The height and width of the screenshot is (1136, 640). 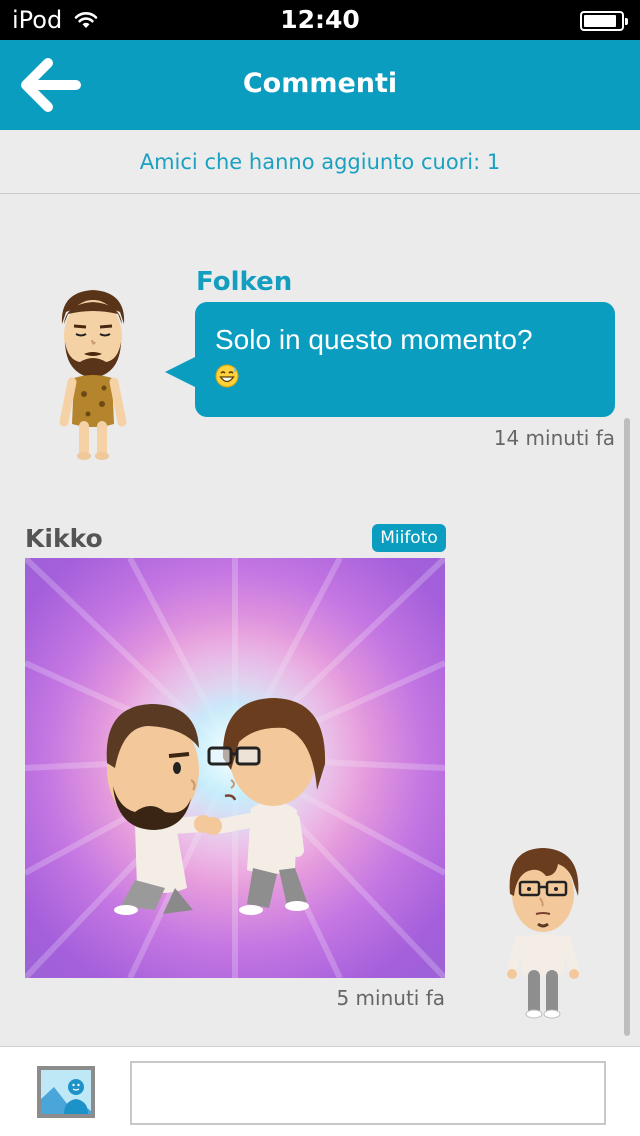 I want to click on comment-timestamp: 14 minuti fa, so click(x=554, y=438).